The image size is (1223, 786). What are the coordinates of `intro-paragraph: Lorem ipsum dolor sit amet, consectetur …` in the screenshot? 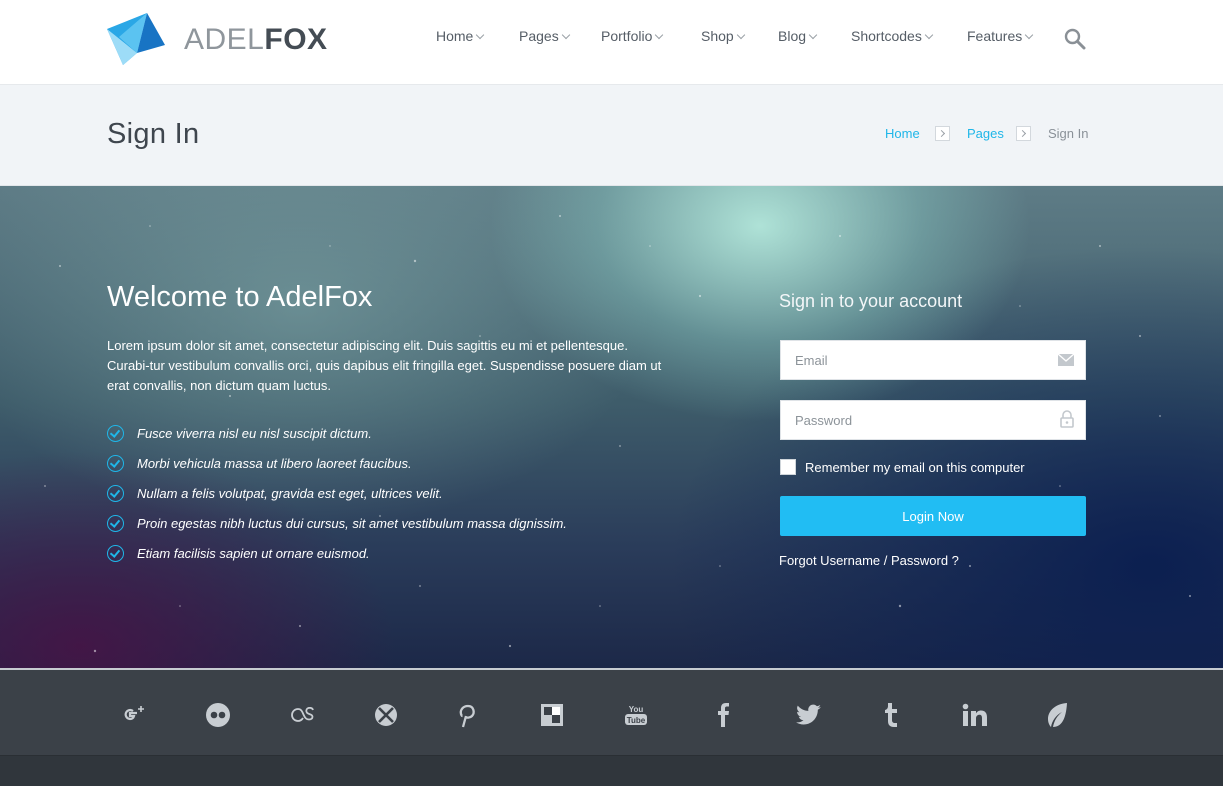 It's located at (384, 365).